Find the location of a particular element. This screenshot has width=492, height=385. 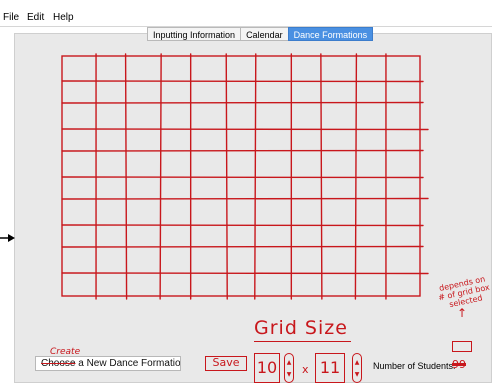

grid-size-title: Grid Size is located at coordinates (301, 328).